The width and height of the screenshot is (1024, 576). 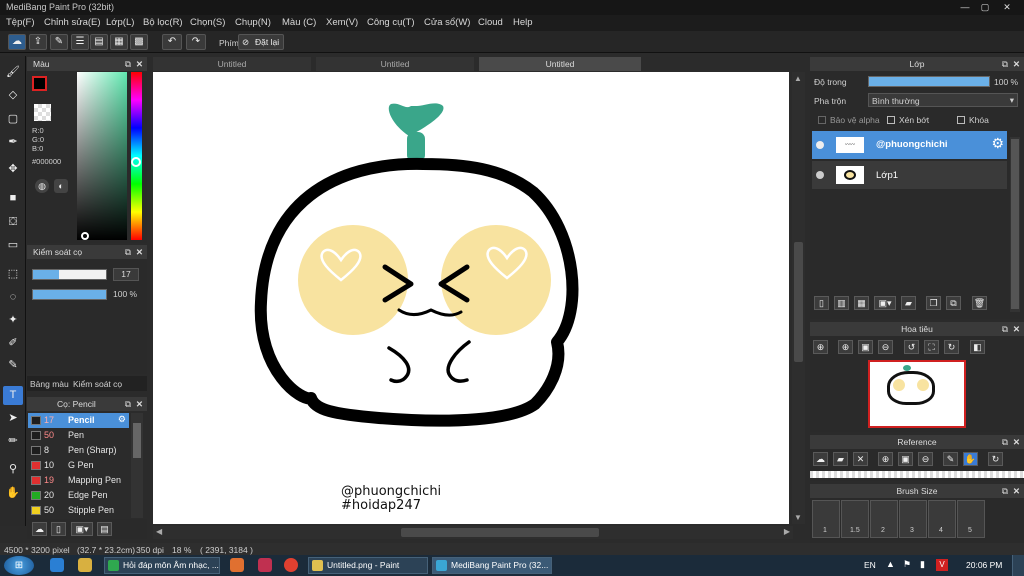 I want to click on palette-icon: ◍, so click(x=42, y=186).